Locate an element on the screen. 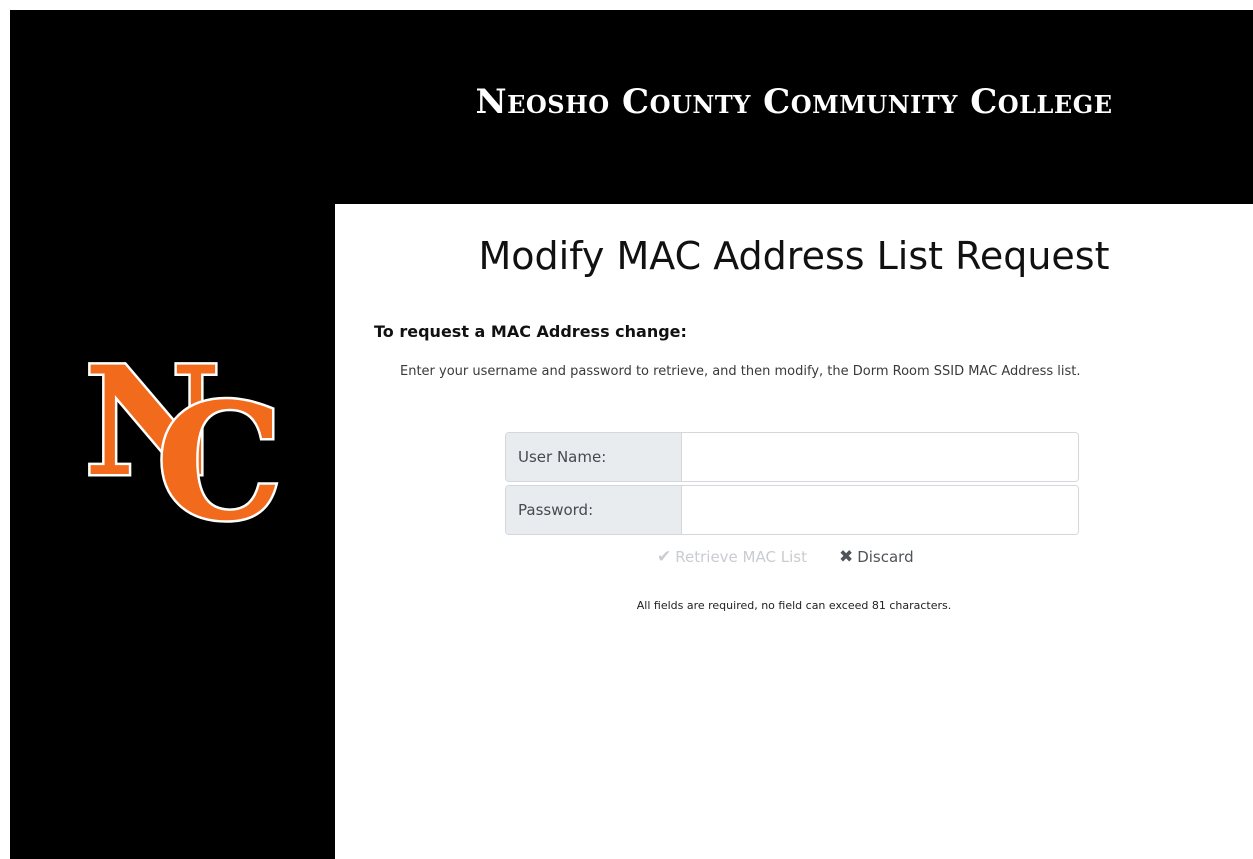 This screenshot has width=1253, height=859. form-actions: ✔ Retrieve MAC List ✖ Discard is located at coordinates (785, 557).